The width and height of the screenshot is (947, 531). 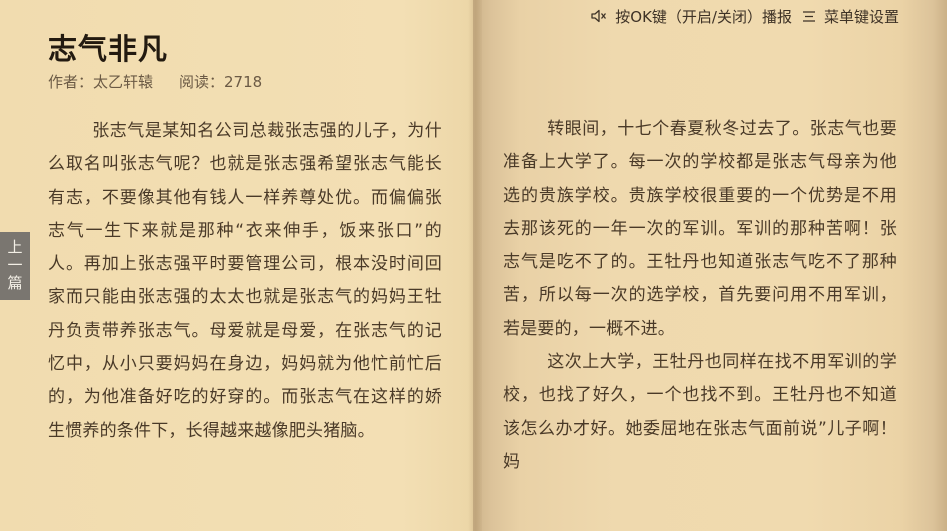 What do you see at coordinates (15, 266) in the screenshot?
I see `prev-chapter-button: 上一篇` at bounding box center [15, 266].